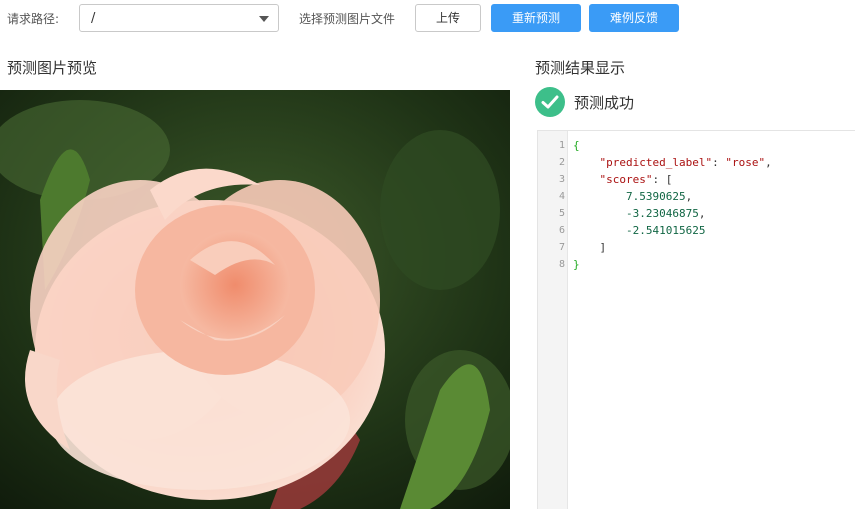 The width and height of the screenshot is (855, 509). I want to click on line-number: 1, so click(561, 145).